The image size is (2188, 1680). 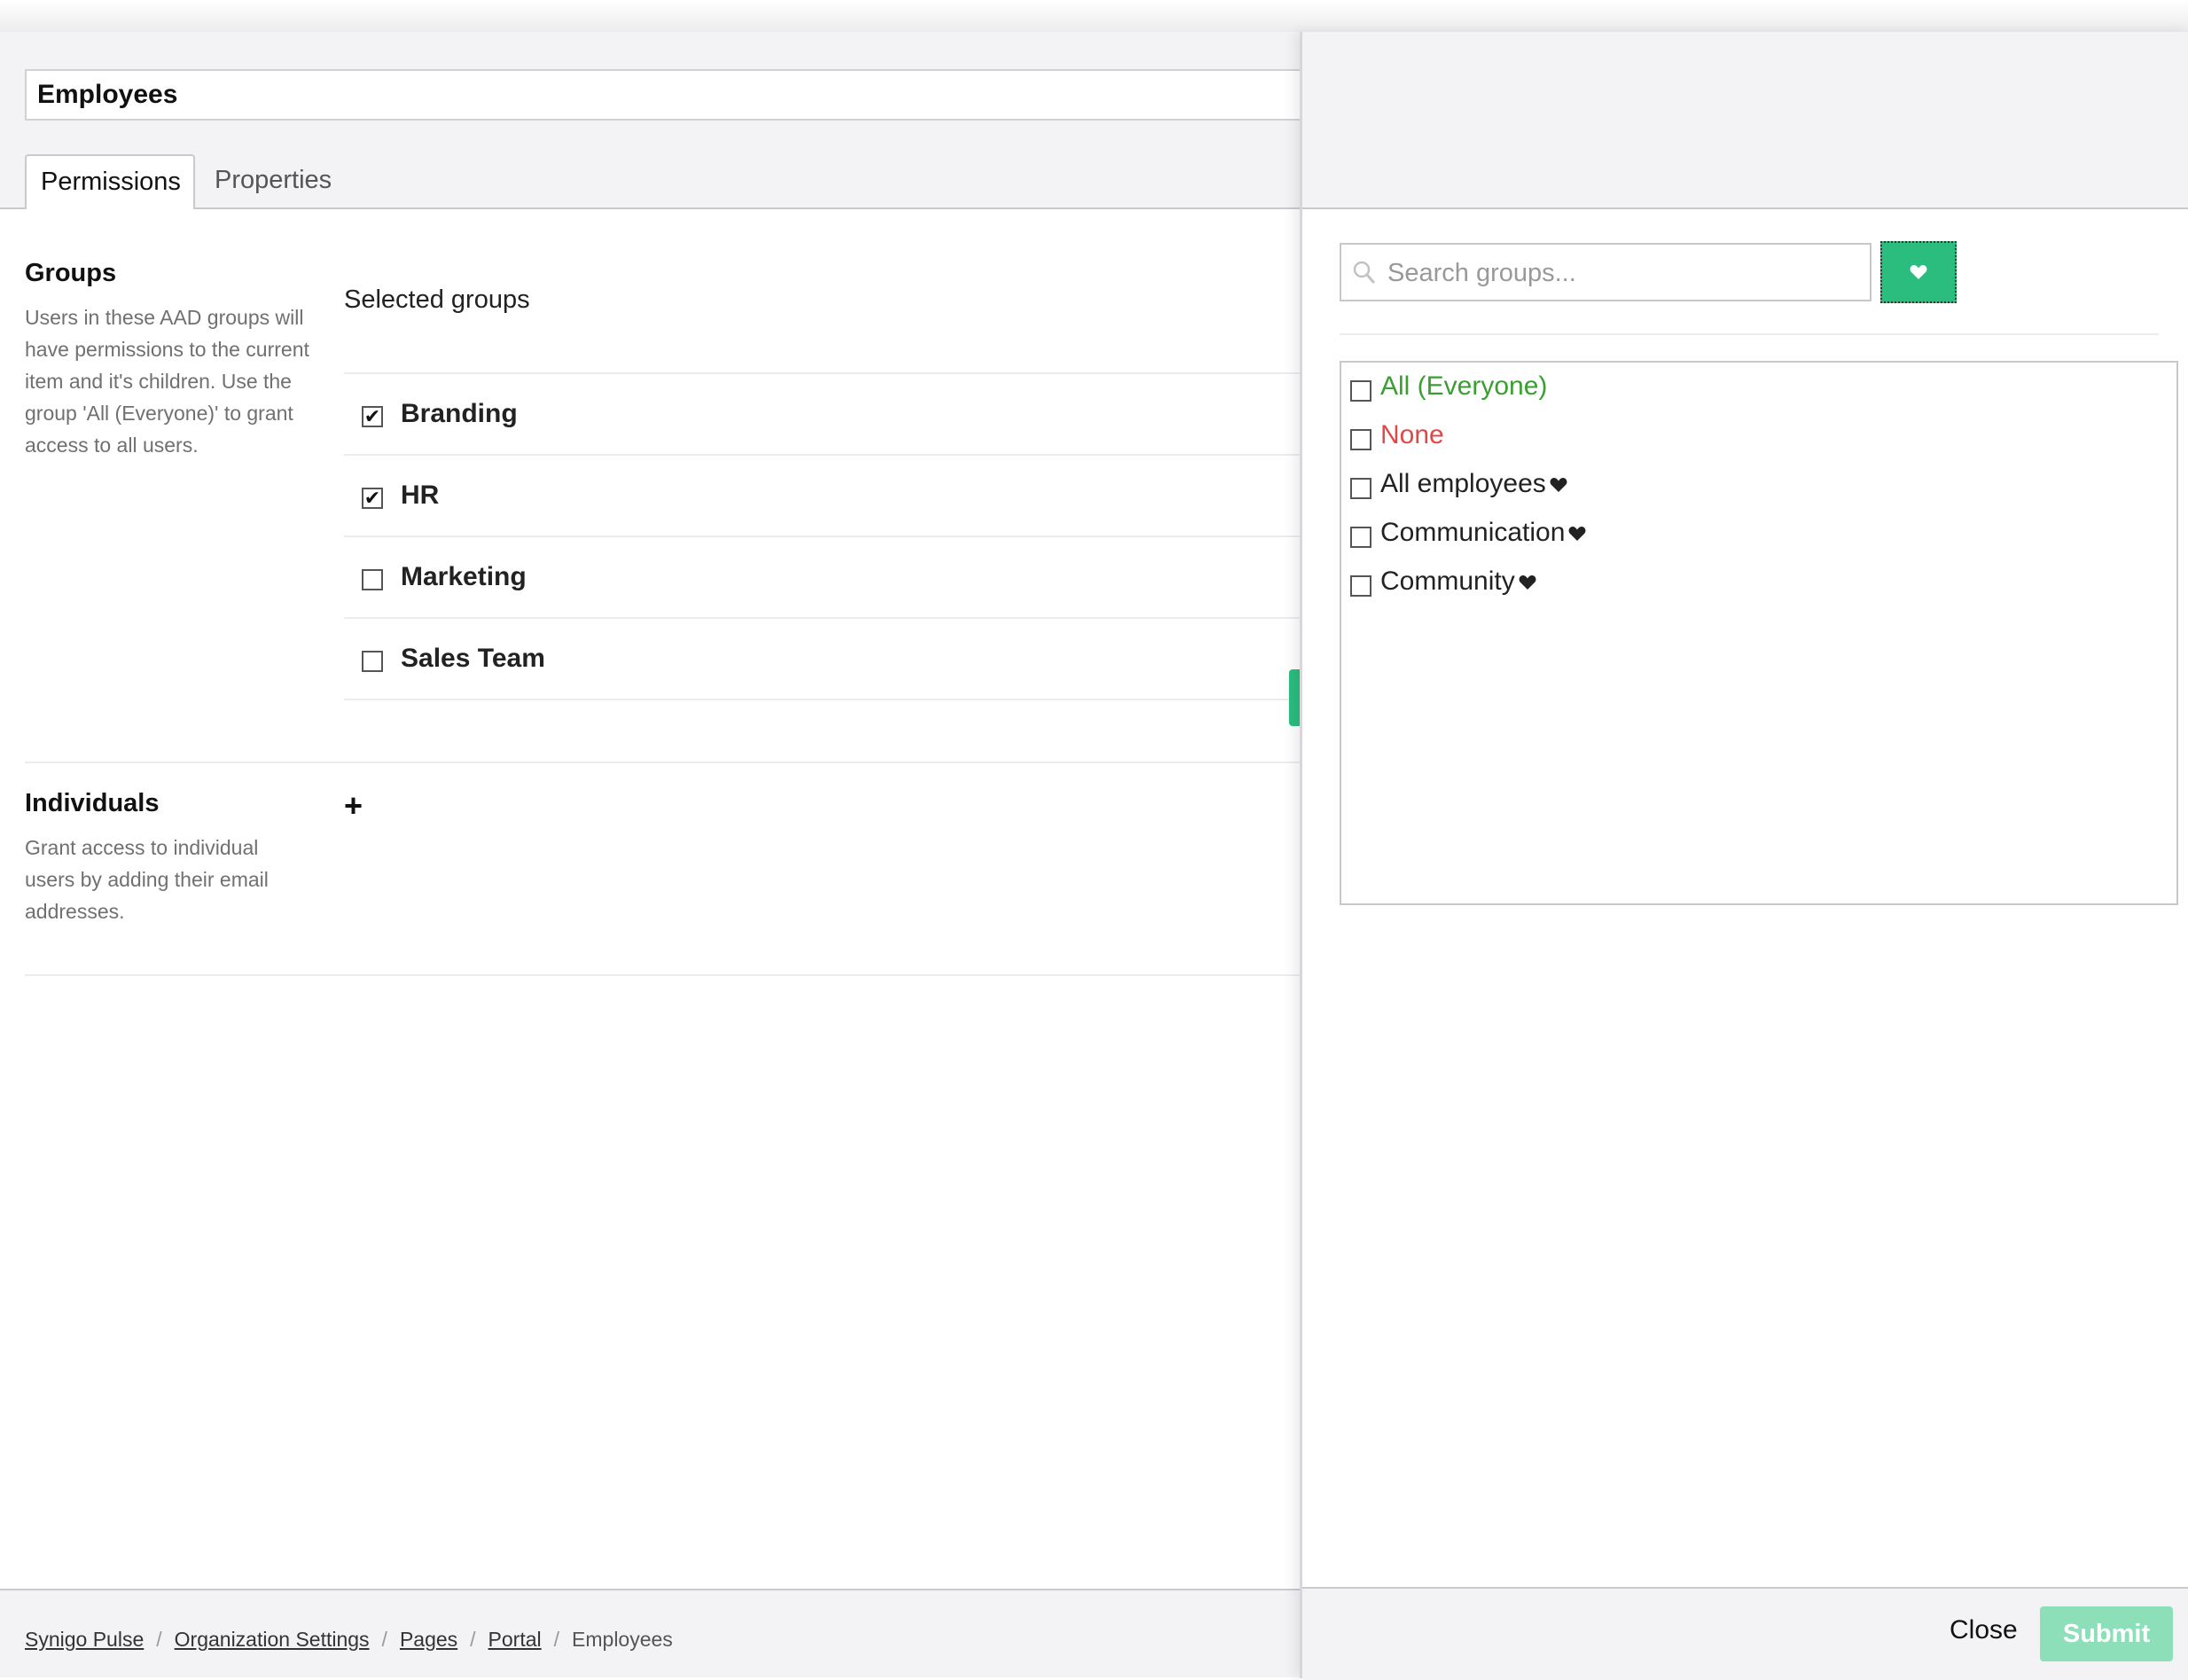 What do you see at coordinates (1463, 483) in the screenshot?
I see `group-option-text: All employees` at bounding box center [1463, 483].